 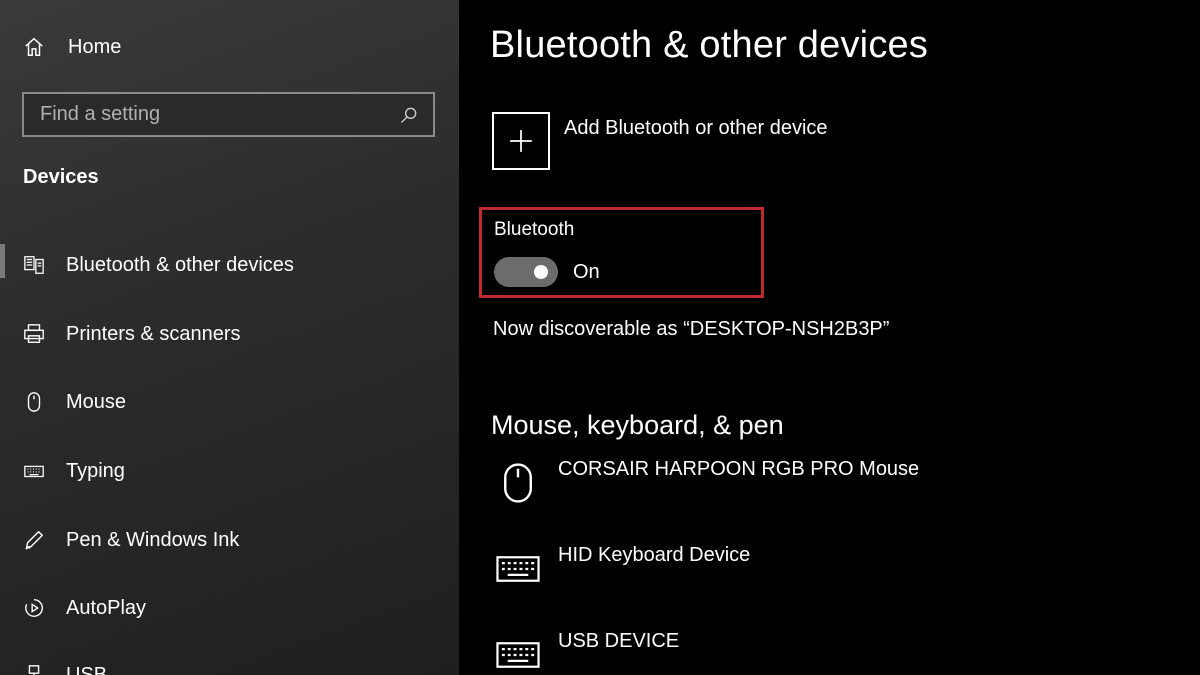 What do you see at coordinates (691, 329) in the screenshot?
I see `discoverable-text: Now discoverable as “DESKTOP-NSH2B3P”` at bounding box center [691, 329].